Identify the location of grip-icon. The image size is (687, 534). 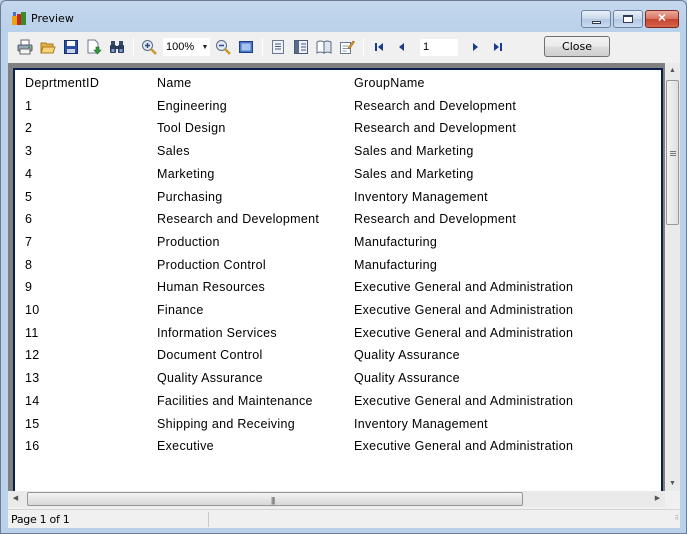
(673, 153).